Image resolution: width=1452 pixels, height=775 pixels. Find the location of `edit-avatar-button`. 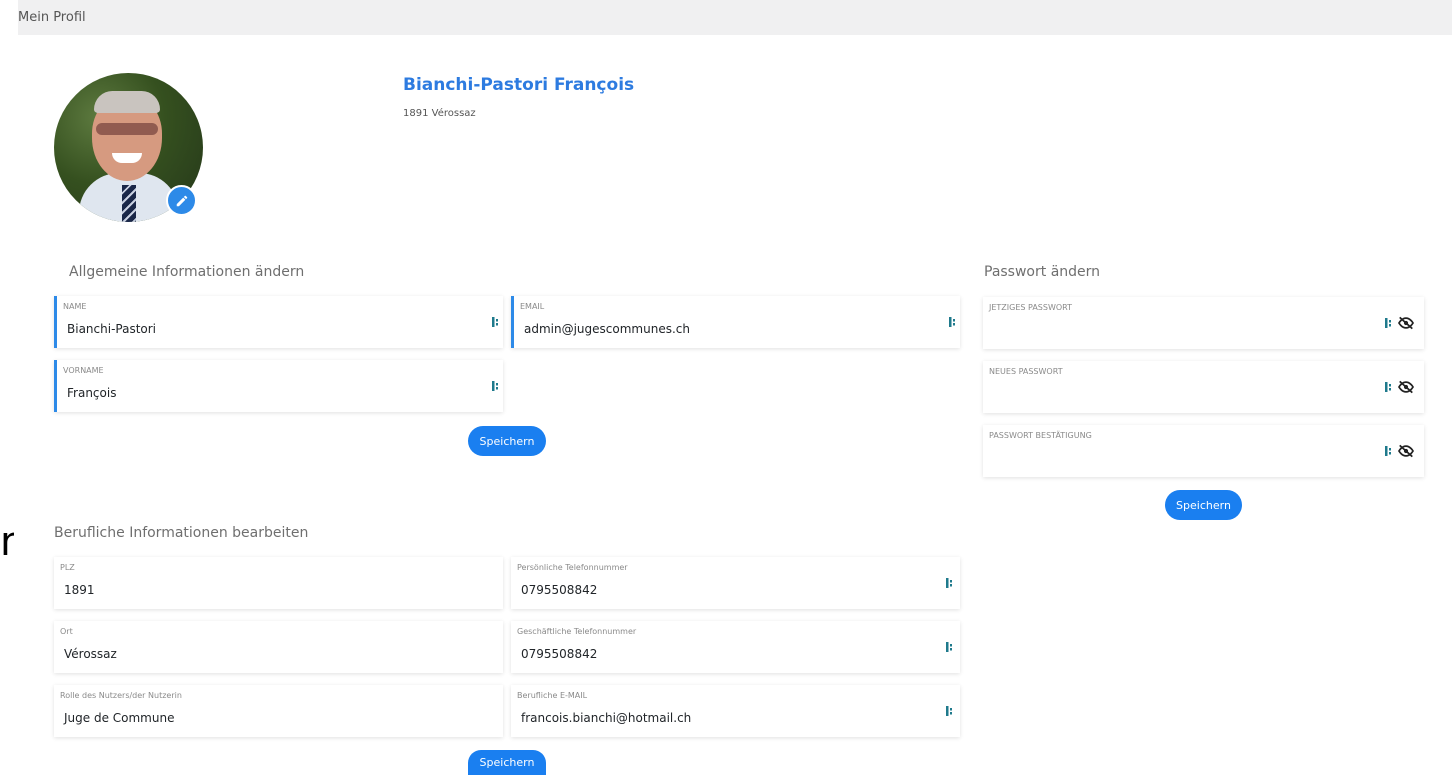

edit-avatar-button is located at coordinates (181, 200).